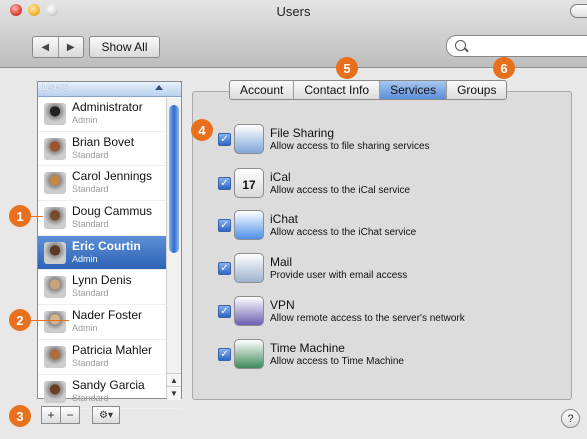 This screenshot has width=587, height=439. What do you see at coordinates (249, 354) in the screenshot?
I see `time-machine-icon` at bounding box center [249, 354].